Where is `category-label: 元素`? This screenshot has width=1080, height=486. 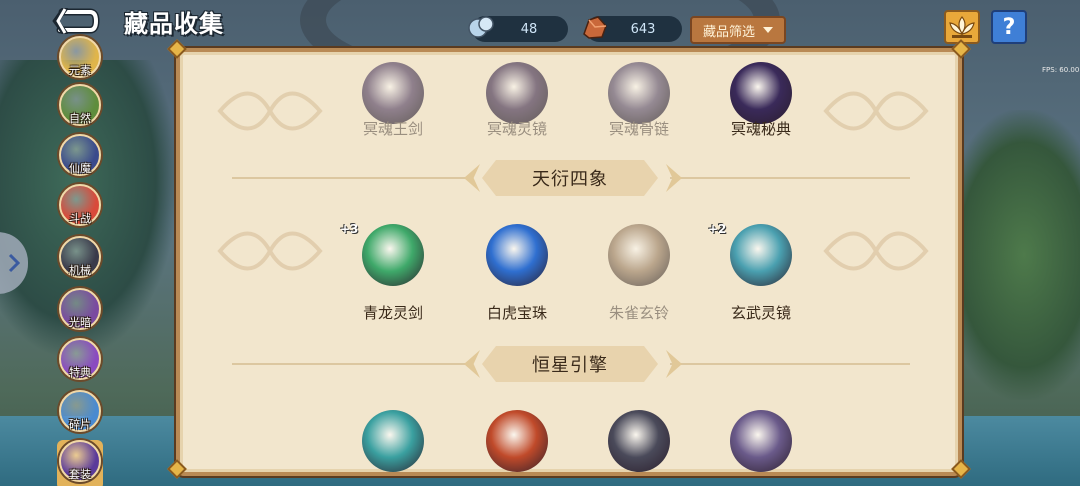 category-label: 元素 is located at coordinates (80, 70).